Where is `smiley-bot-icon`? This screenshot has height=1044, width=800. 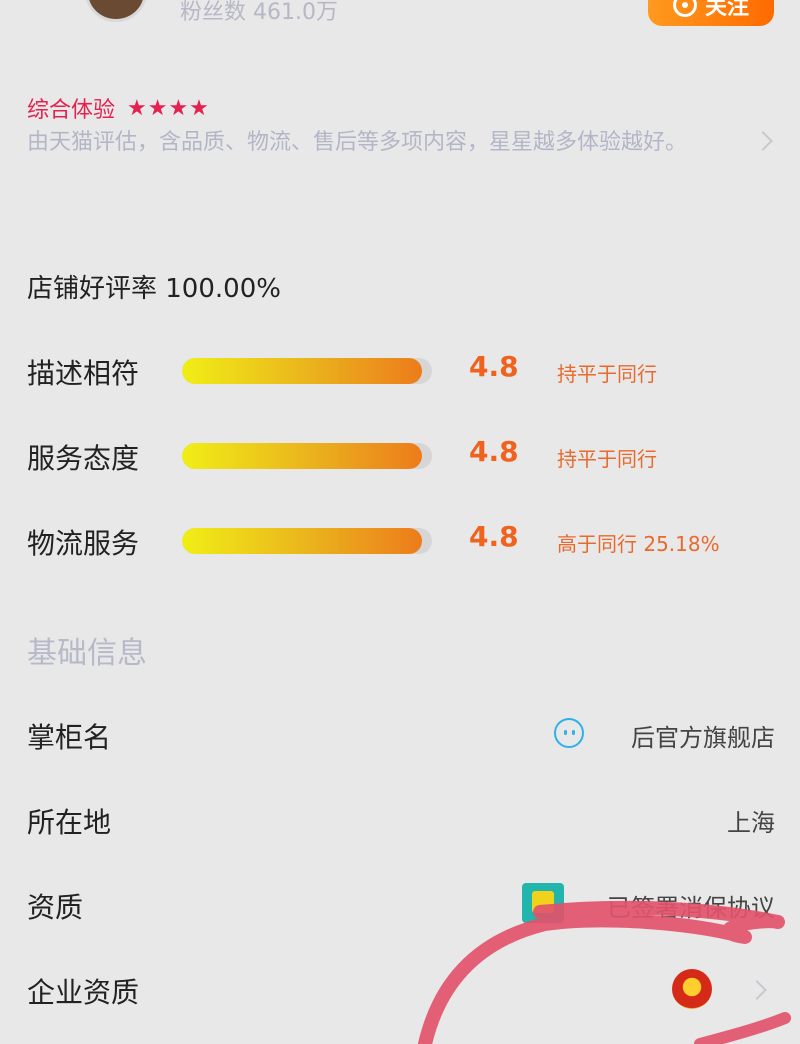 smiley-bot-icon is located at coordinates (569, 733).